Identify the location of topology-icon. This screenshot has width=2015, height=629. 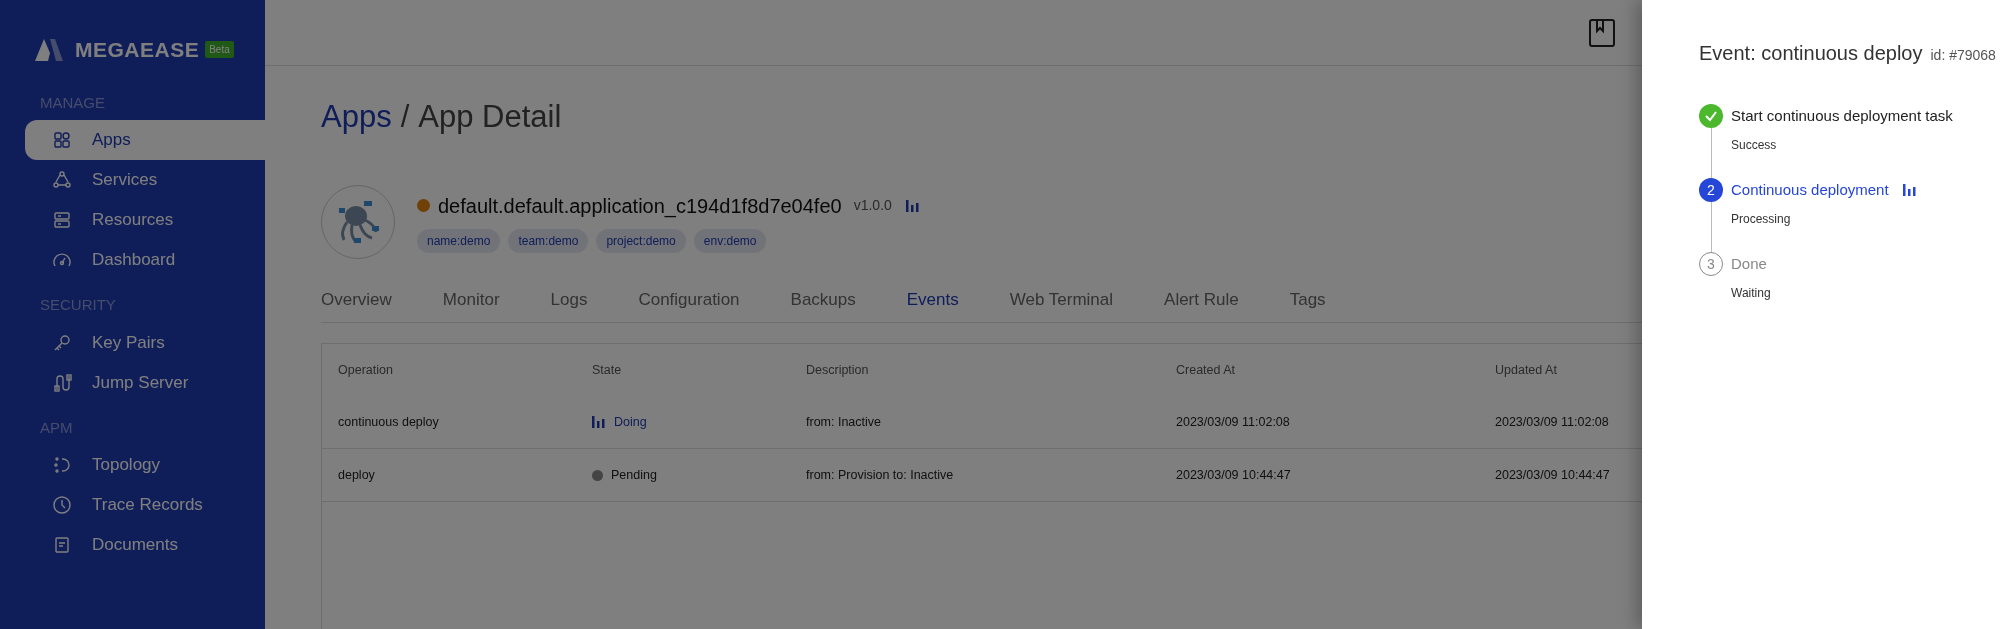
(62, 465).